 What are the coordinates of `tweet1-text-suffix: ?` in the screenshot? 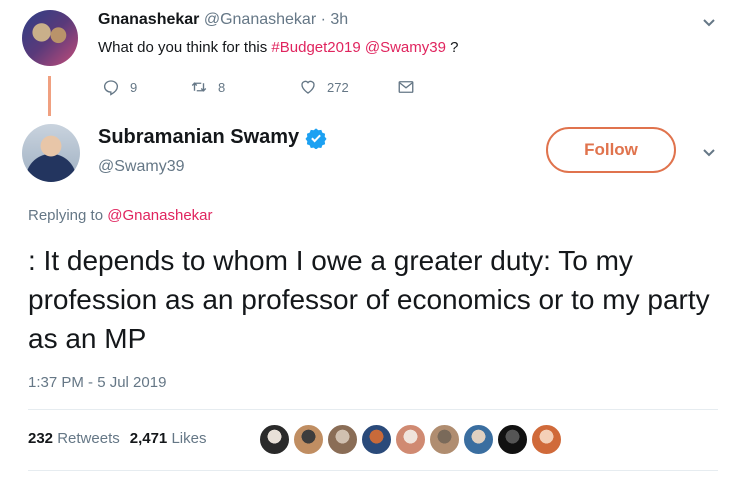 It's located at (452, 47).